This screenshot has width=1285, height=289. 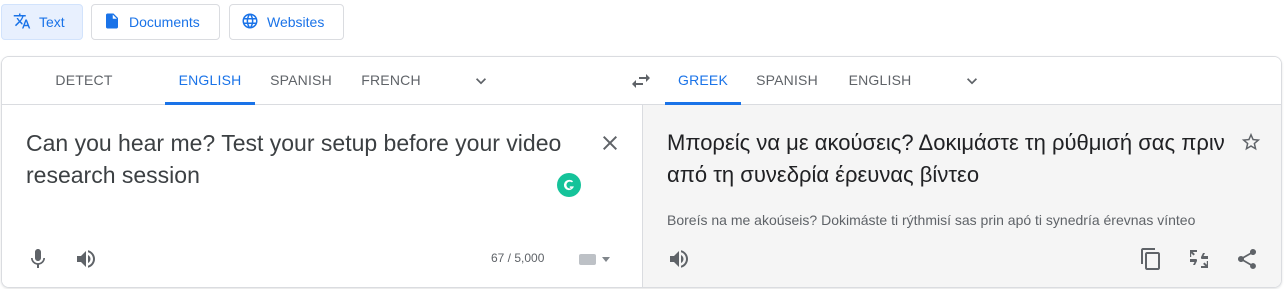 What do you see at coordinates (1247, 259) in the screenshot?
I see `share-icon` at bounding box center [1247, 259].